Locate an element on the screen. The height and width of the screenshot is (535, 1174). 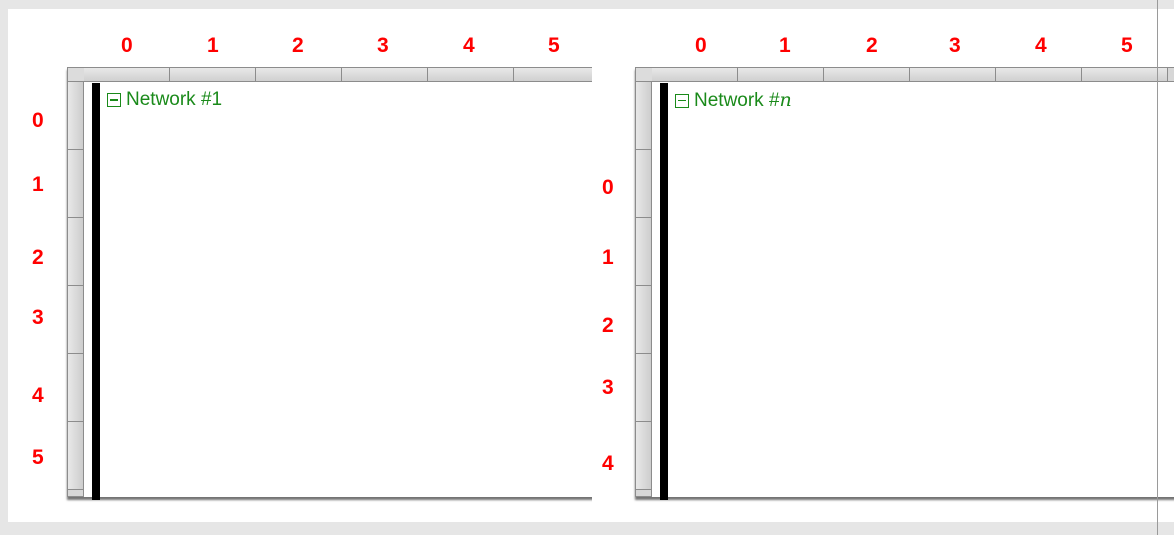
network-title: Network #1 is located at coordinates (164, 100).